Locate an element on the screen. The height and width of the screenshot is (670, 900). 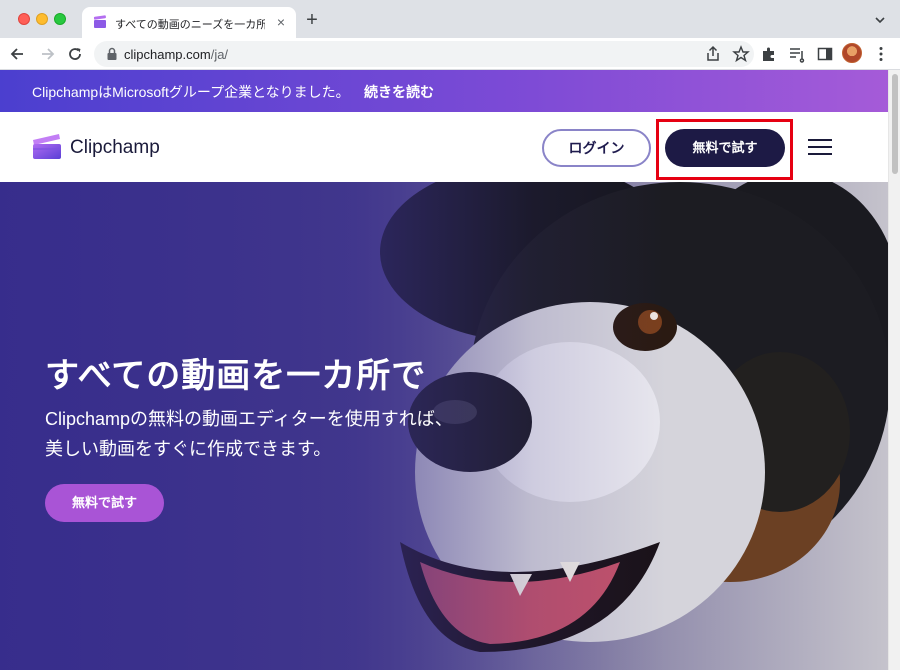
browser-toolbar: clipchamp.com/ja/ is located at coordinates (450, 54).